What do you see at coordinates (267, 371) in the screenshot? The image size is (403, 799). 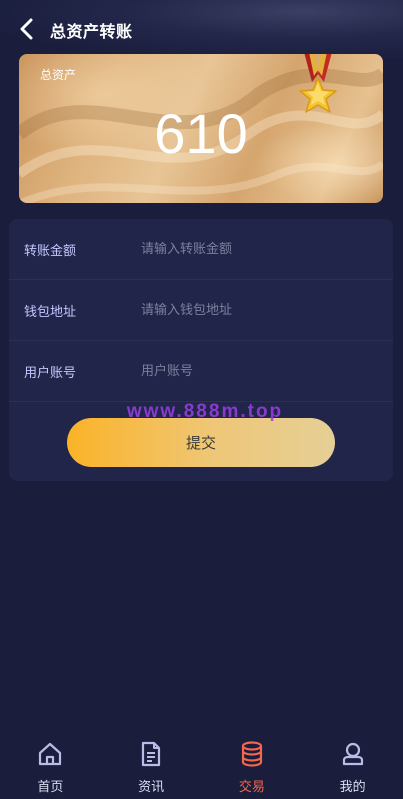 I see `user-account-input` at bounding box center [267, 371].